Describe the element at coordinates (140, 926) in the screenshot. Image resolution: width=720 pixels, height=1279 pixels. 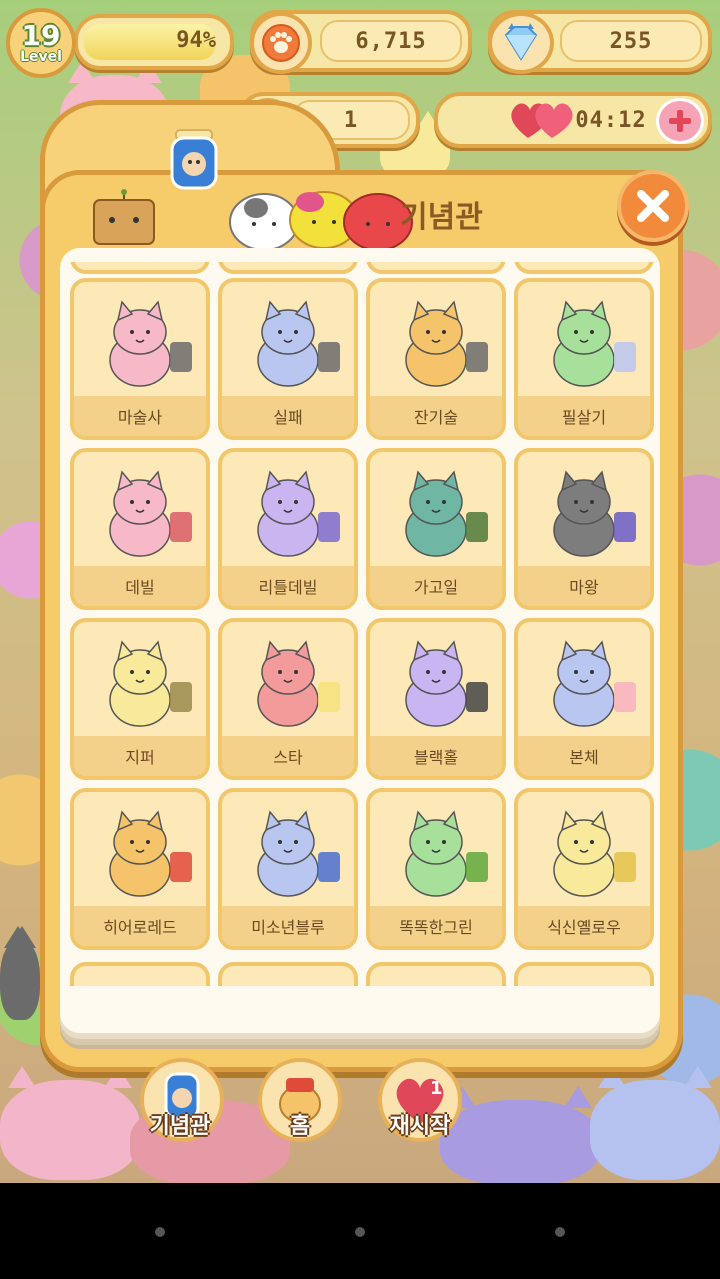
I see `collection-card-label: 히어로레드` at that location.